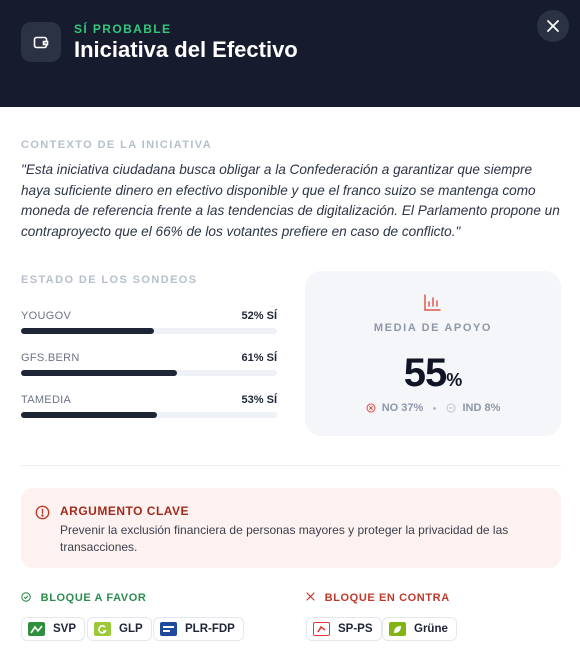 The image size is (580, 649). What do you see at coordinates (312, 598) in the screenshot?
I see `x-icon` at bounding box center [312, 598].